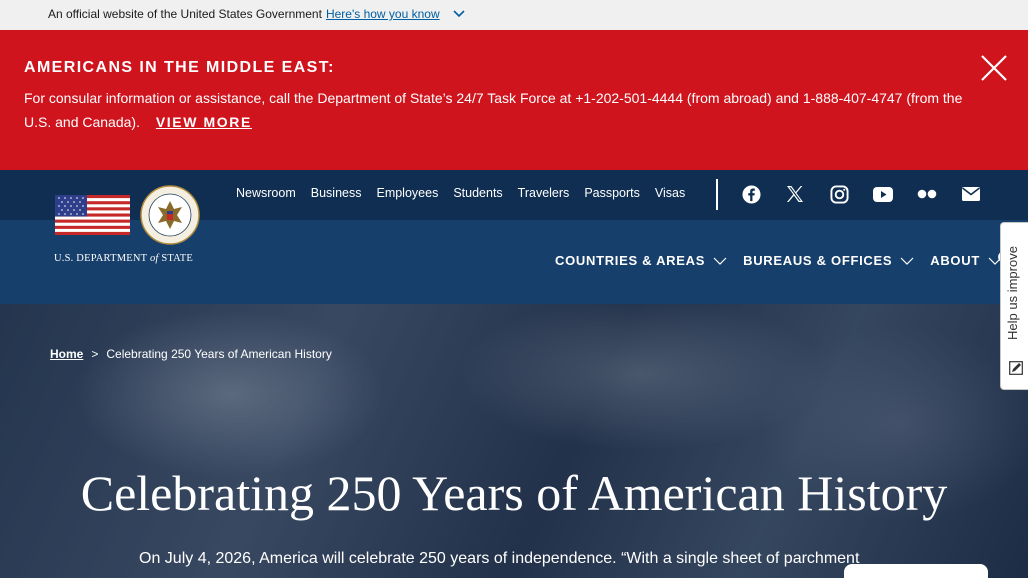 Image resolution: width=1028 pixels, height=578 pixels. What do you see at coordinates (170, 215) in the screenshot?
I see `department-seal-icon` at bounding box center [170, 215].